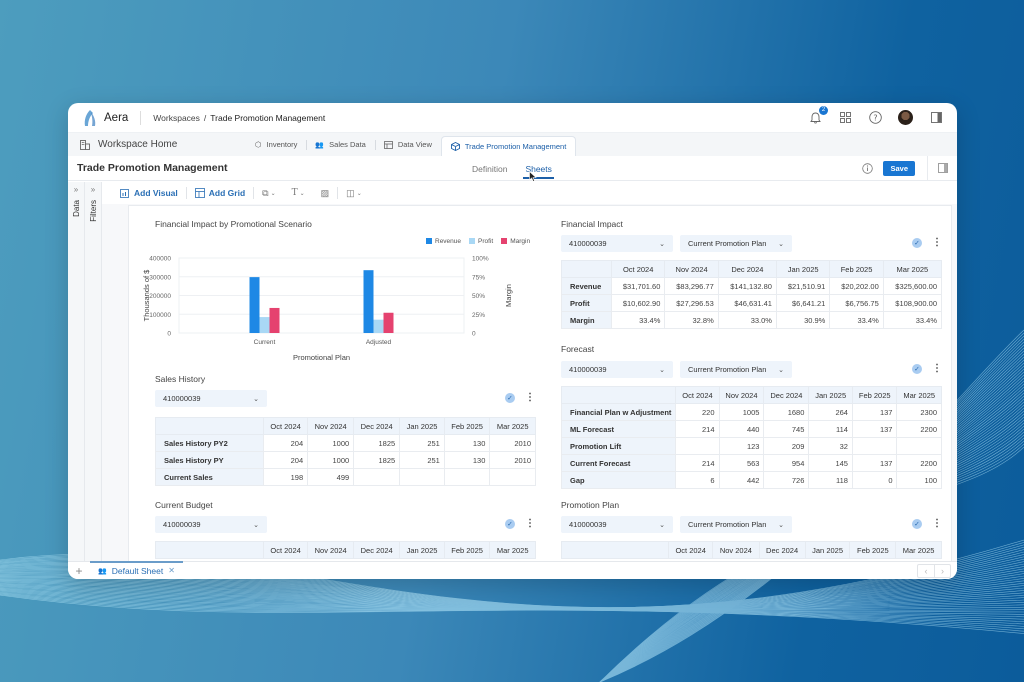  Describe the element at coordinates (741, 446) in the screenshot. I see `grid-cell: 123` at that location.